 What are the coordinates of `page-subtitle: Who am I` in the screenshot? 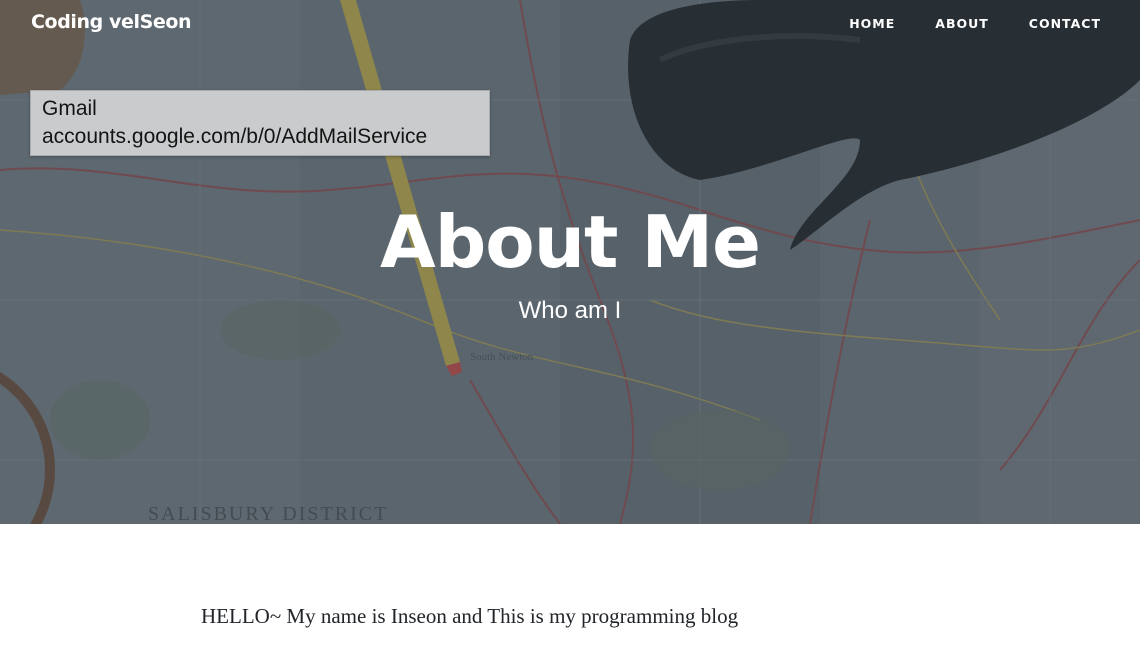 It's located at (570, 310).